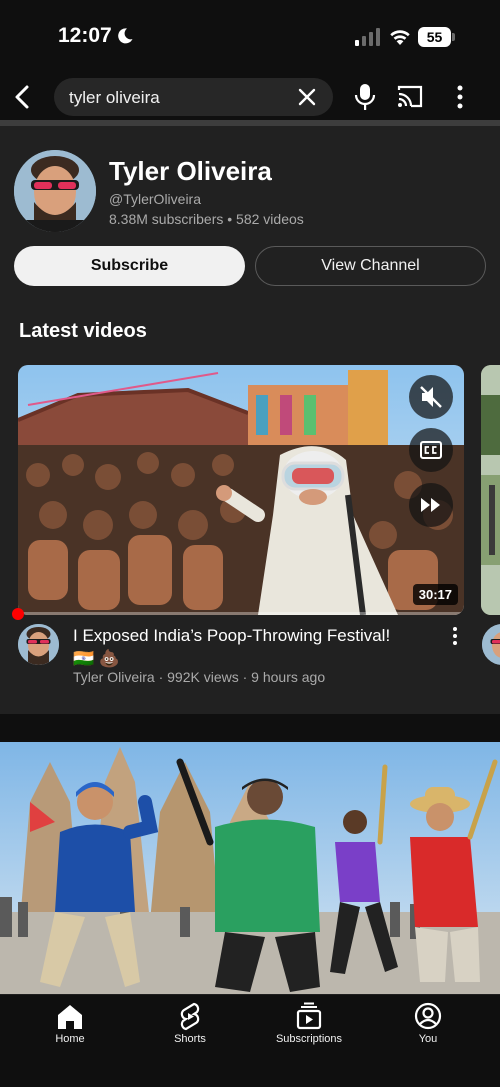 The height and width of the screenshot is (1087, 500). Describe the element at coordinates (85, 35) in the screenshot. I see `status-time: 12:07` at that location.